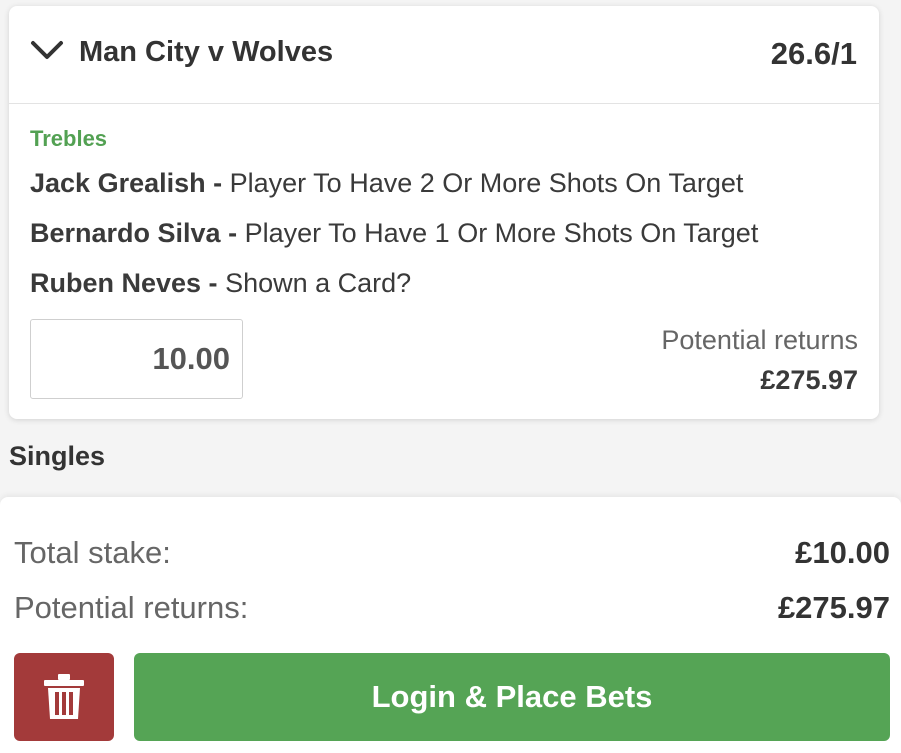 The height and width of the screenshot is (753, 901). What do you see at coordinates (501, 233) in the screenshot?
I see `selection-market: Player To Have 1 Or More Shots On Target` at bounding box center [501, 233].